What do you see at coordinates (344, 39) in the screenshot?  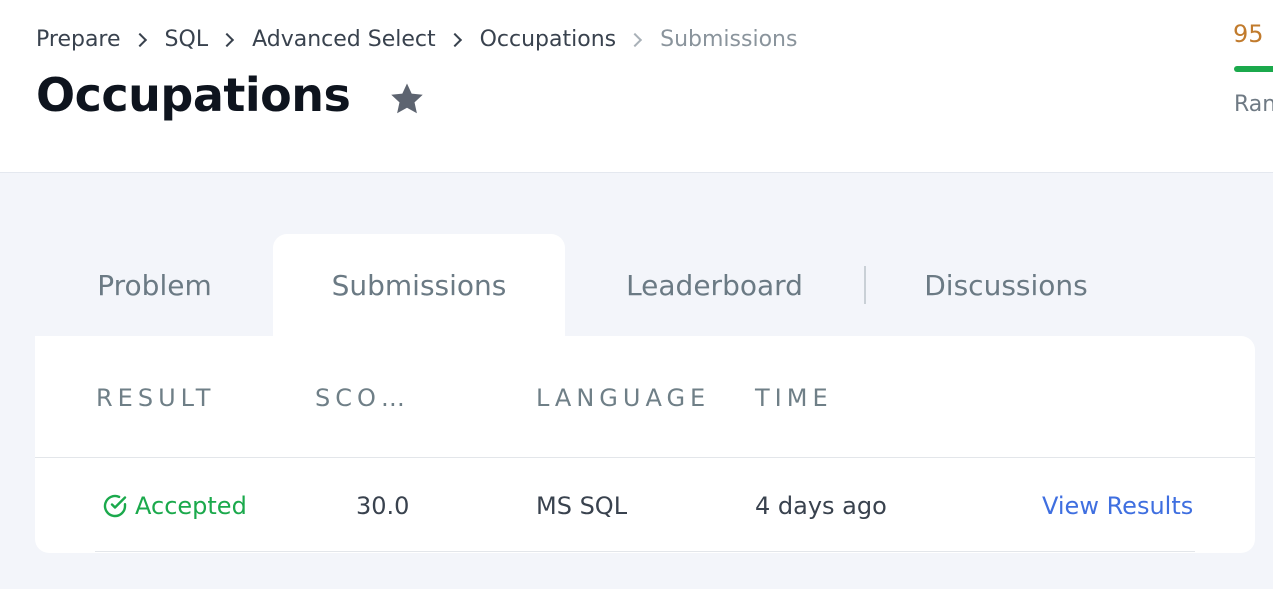 I see `breadcrumb-item-advanced-select: Advanced Select` at bounding box center [344, 39].